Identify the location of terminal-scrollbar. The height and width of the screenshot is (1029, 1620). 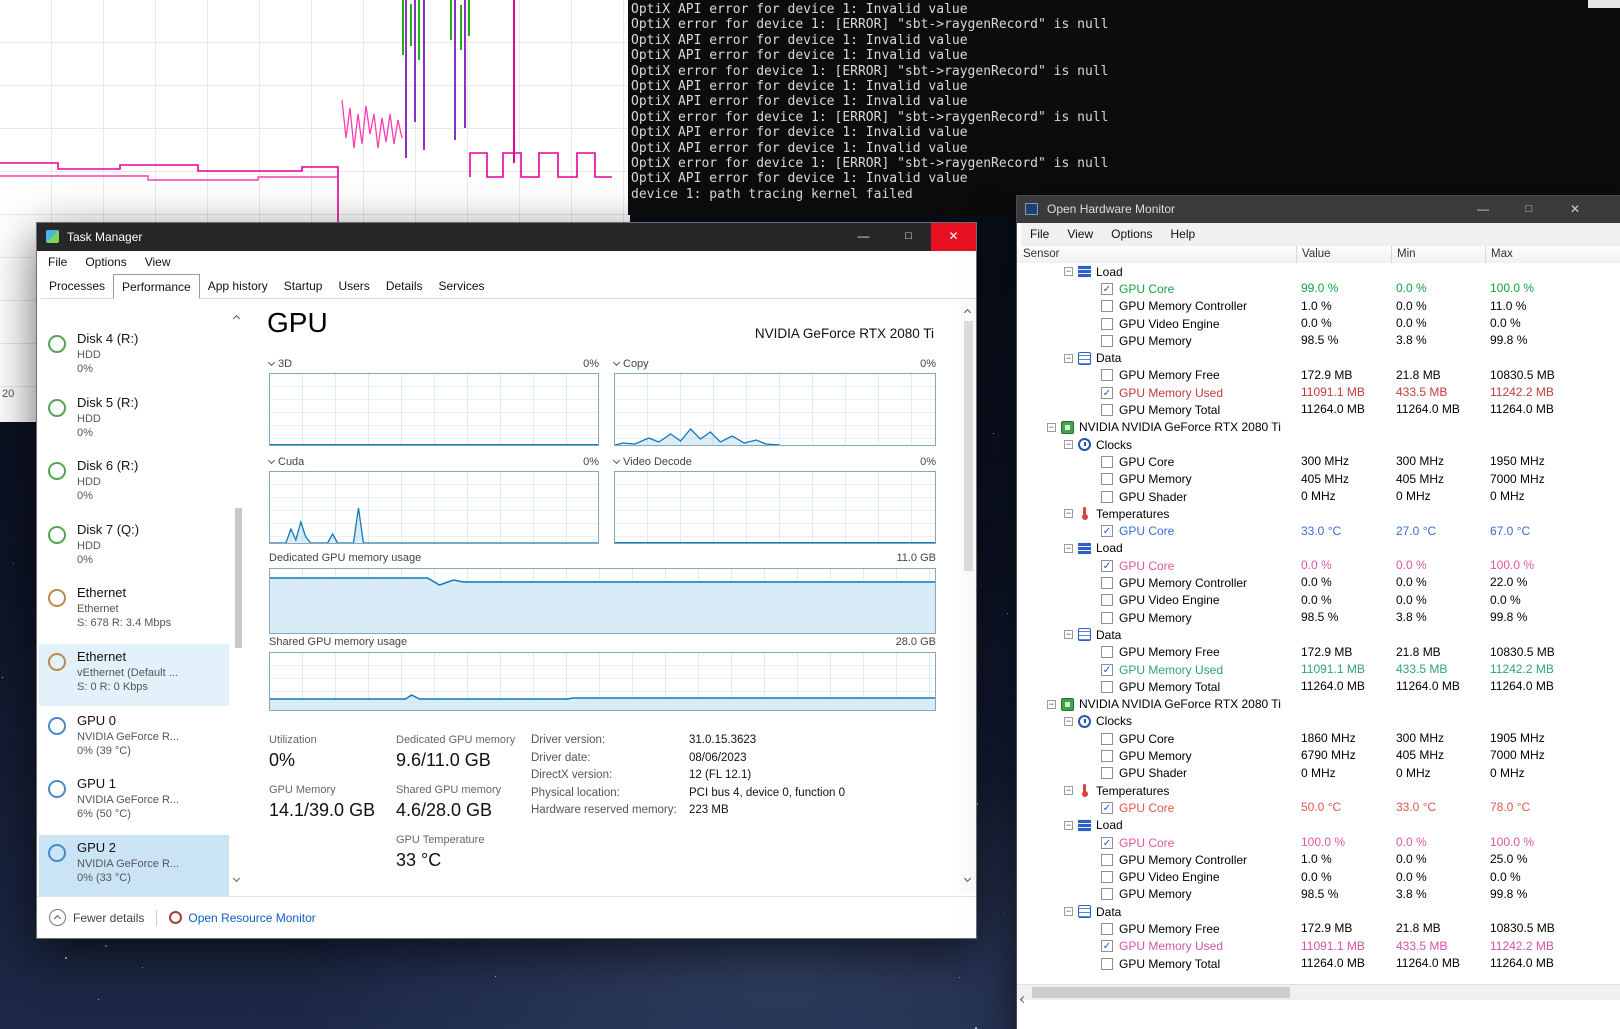
(1604, 4).